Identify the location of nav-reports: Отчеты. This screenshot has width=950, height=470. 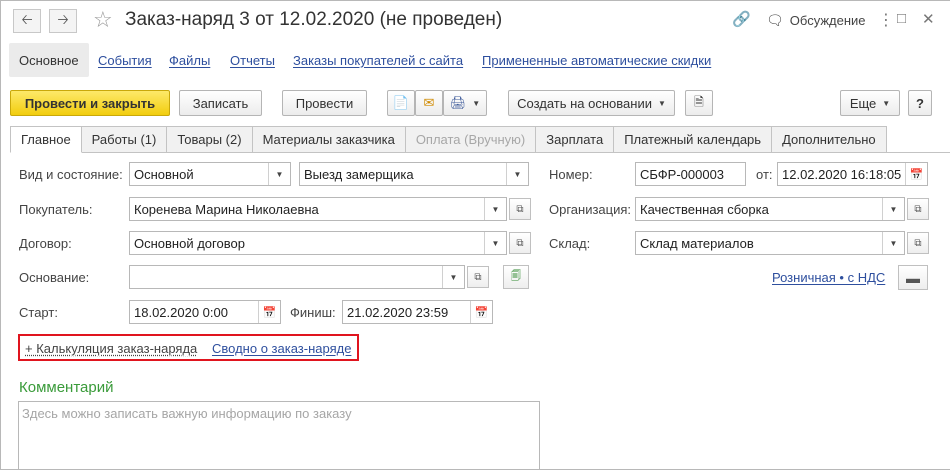
(252, 60).